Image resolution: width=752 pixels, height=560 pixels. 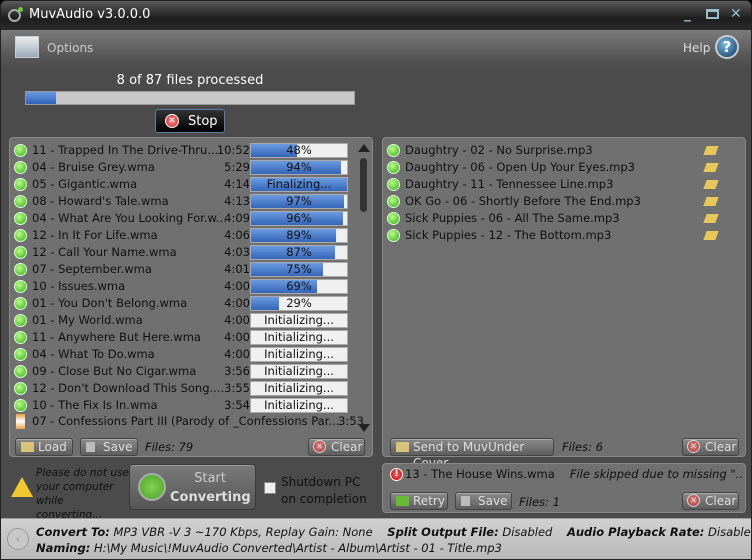 I want to click on queue-row: 10 - Issues.wma 4:00 69%, so click(x=184, y=286).